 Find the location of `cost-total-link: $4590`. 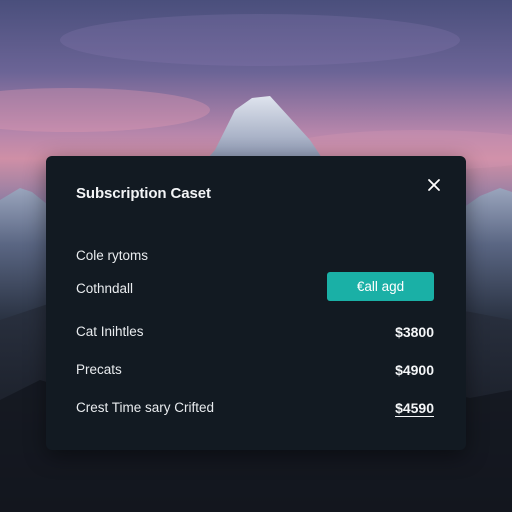

cost-total-link: $4590 is located at coordinates (414, 408).